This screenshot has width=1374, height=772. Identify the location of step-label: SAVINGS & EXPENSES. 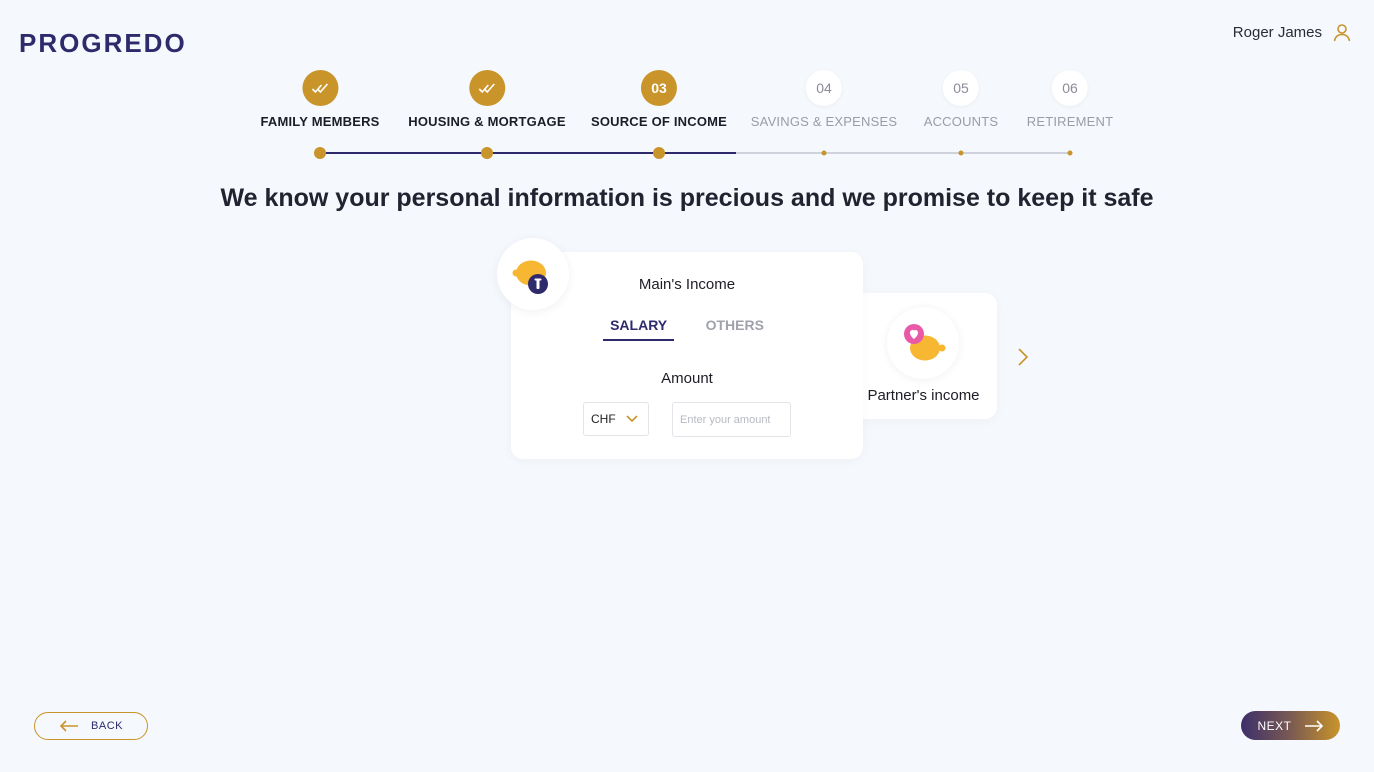
(824, 121).